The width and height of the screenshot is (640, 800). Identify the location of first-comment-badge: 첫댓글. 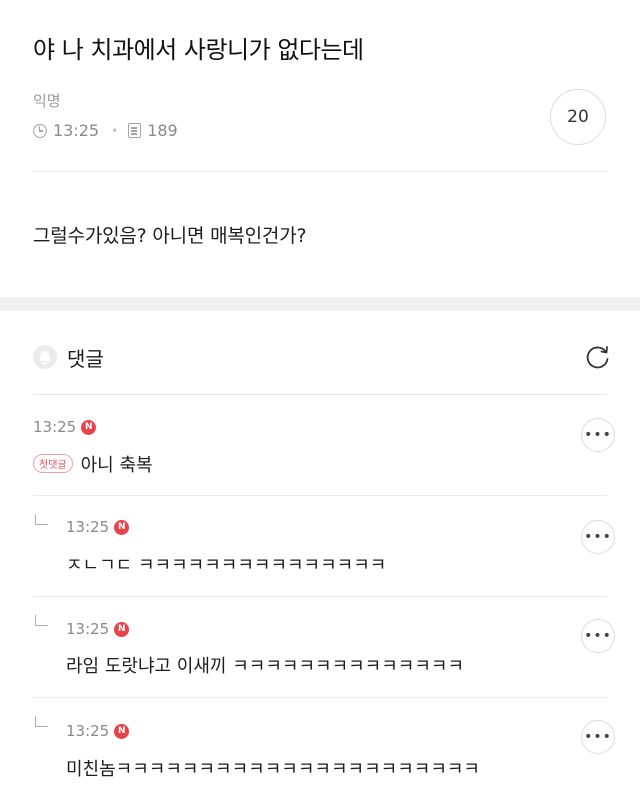
(53, 463).